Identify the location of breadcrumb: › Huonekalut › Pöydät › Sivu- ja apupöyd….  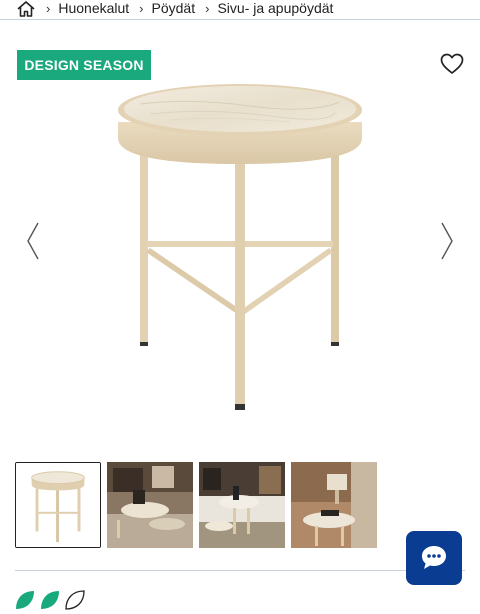
(240, 10).